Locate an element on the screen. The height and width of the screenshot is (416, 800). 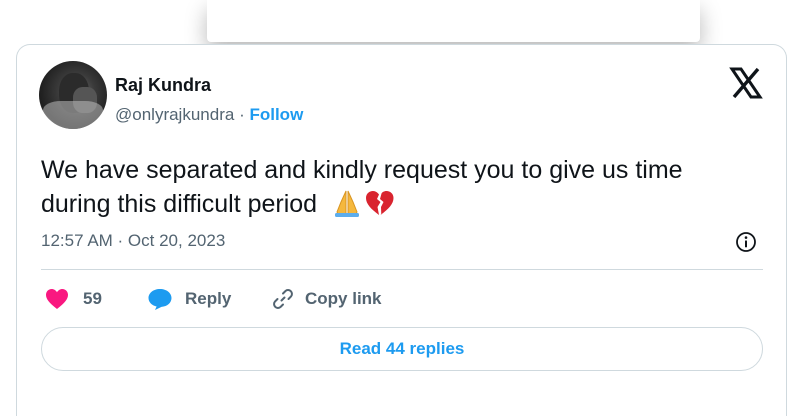
tweet-text-line-2: during this difficult period is located at coordinates (179, 204).